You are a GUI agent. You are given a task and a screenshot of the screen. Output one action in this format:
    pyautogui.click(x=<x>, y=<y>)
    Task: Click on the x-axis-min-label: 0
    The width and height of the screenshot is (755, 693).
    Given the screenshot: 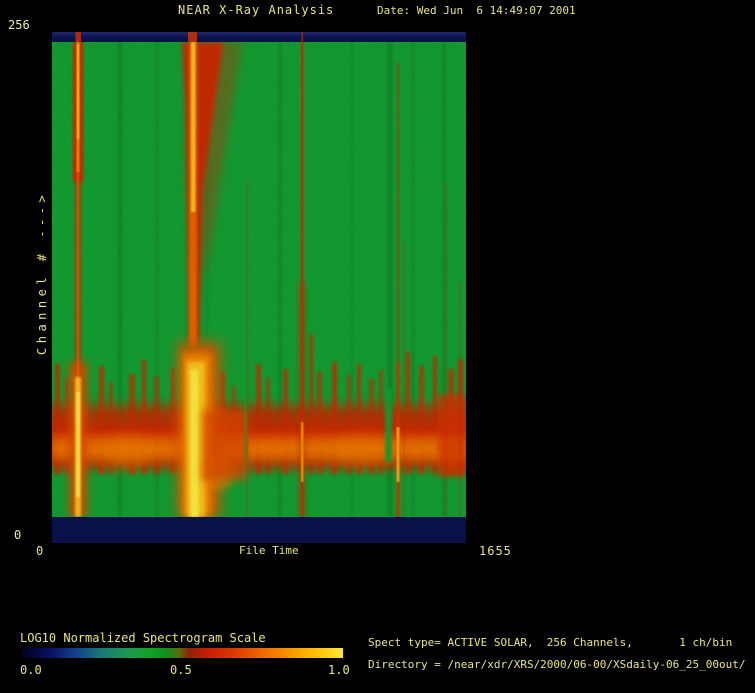 What is the action you would take?
    pyautogui.click(x=40, y=551)
    